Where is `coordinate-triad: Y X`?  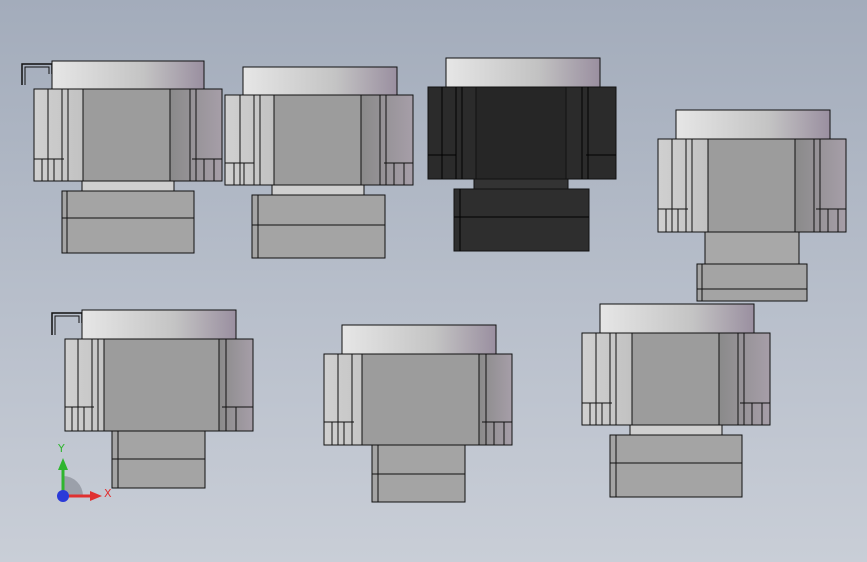
coordinate-triad: Y X is located at coordinates (83, 475).